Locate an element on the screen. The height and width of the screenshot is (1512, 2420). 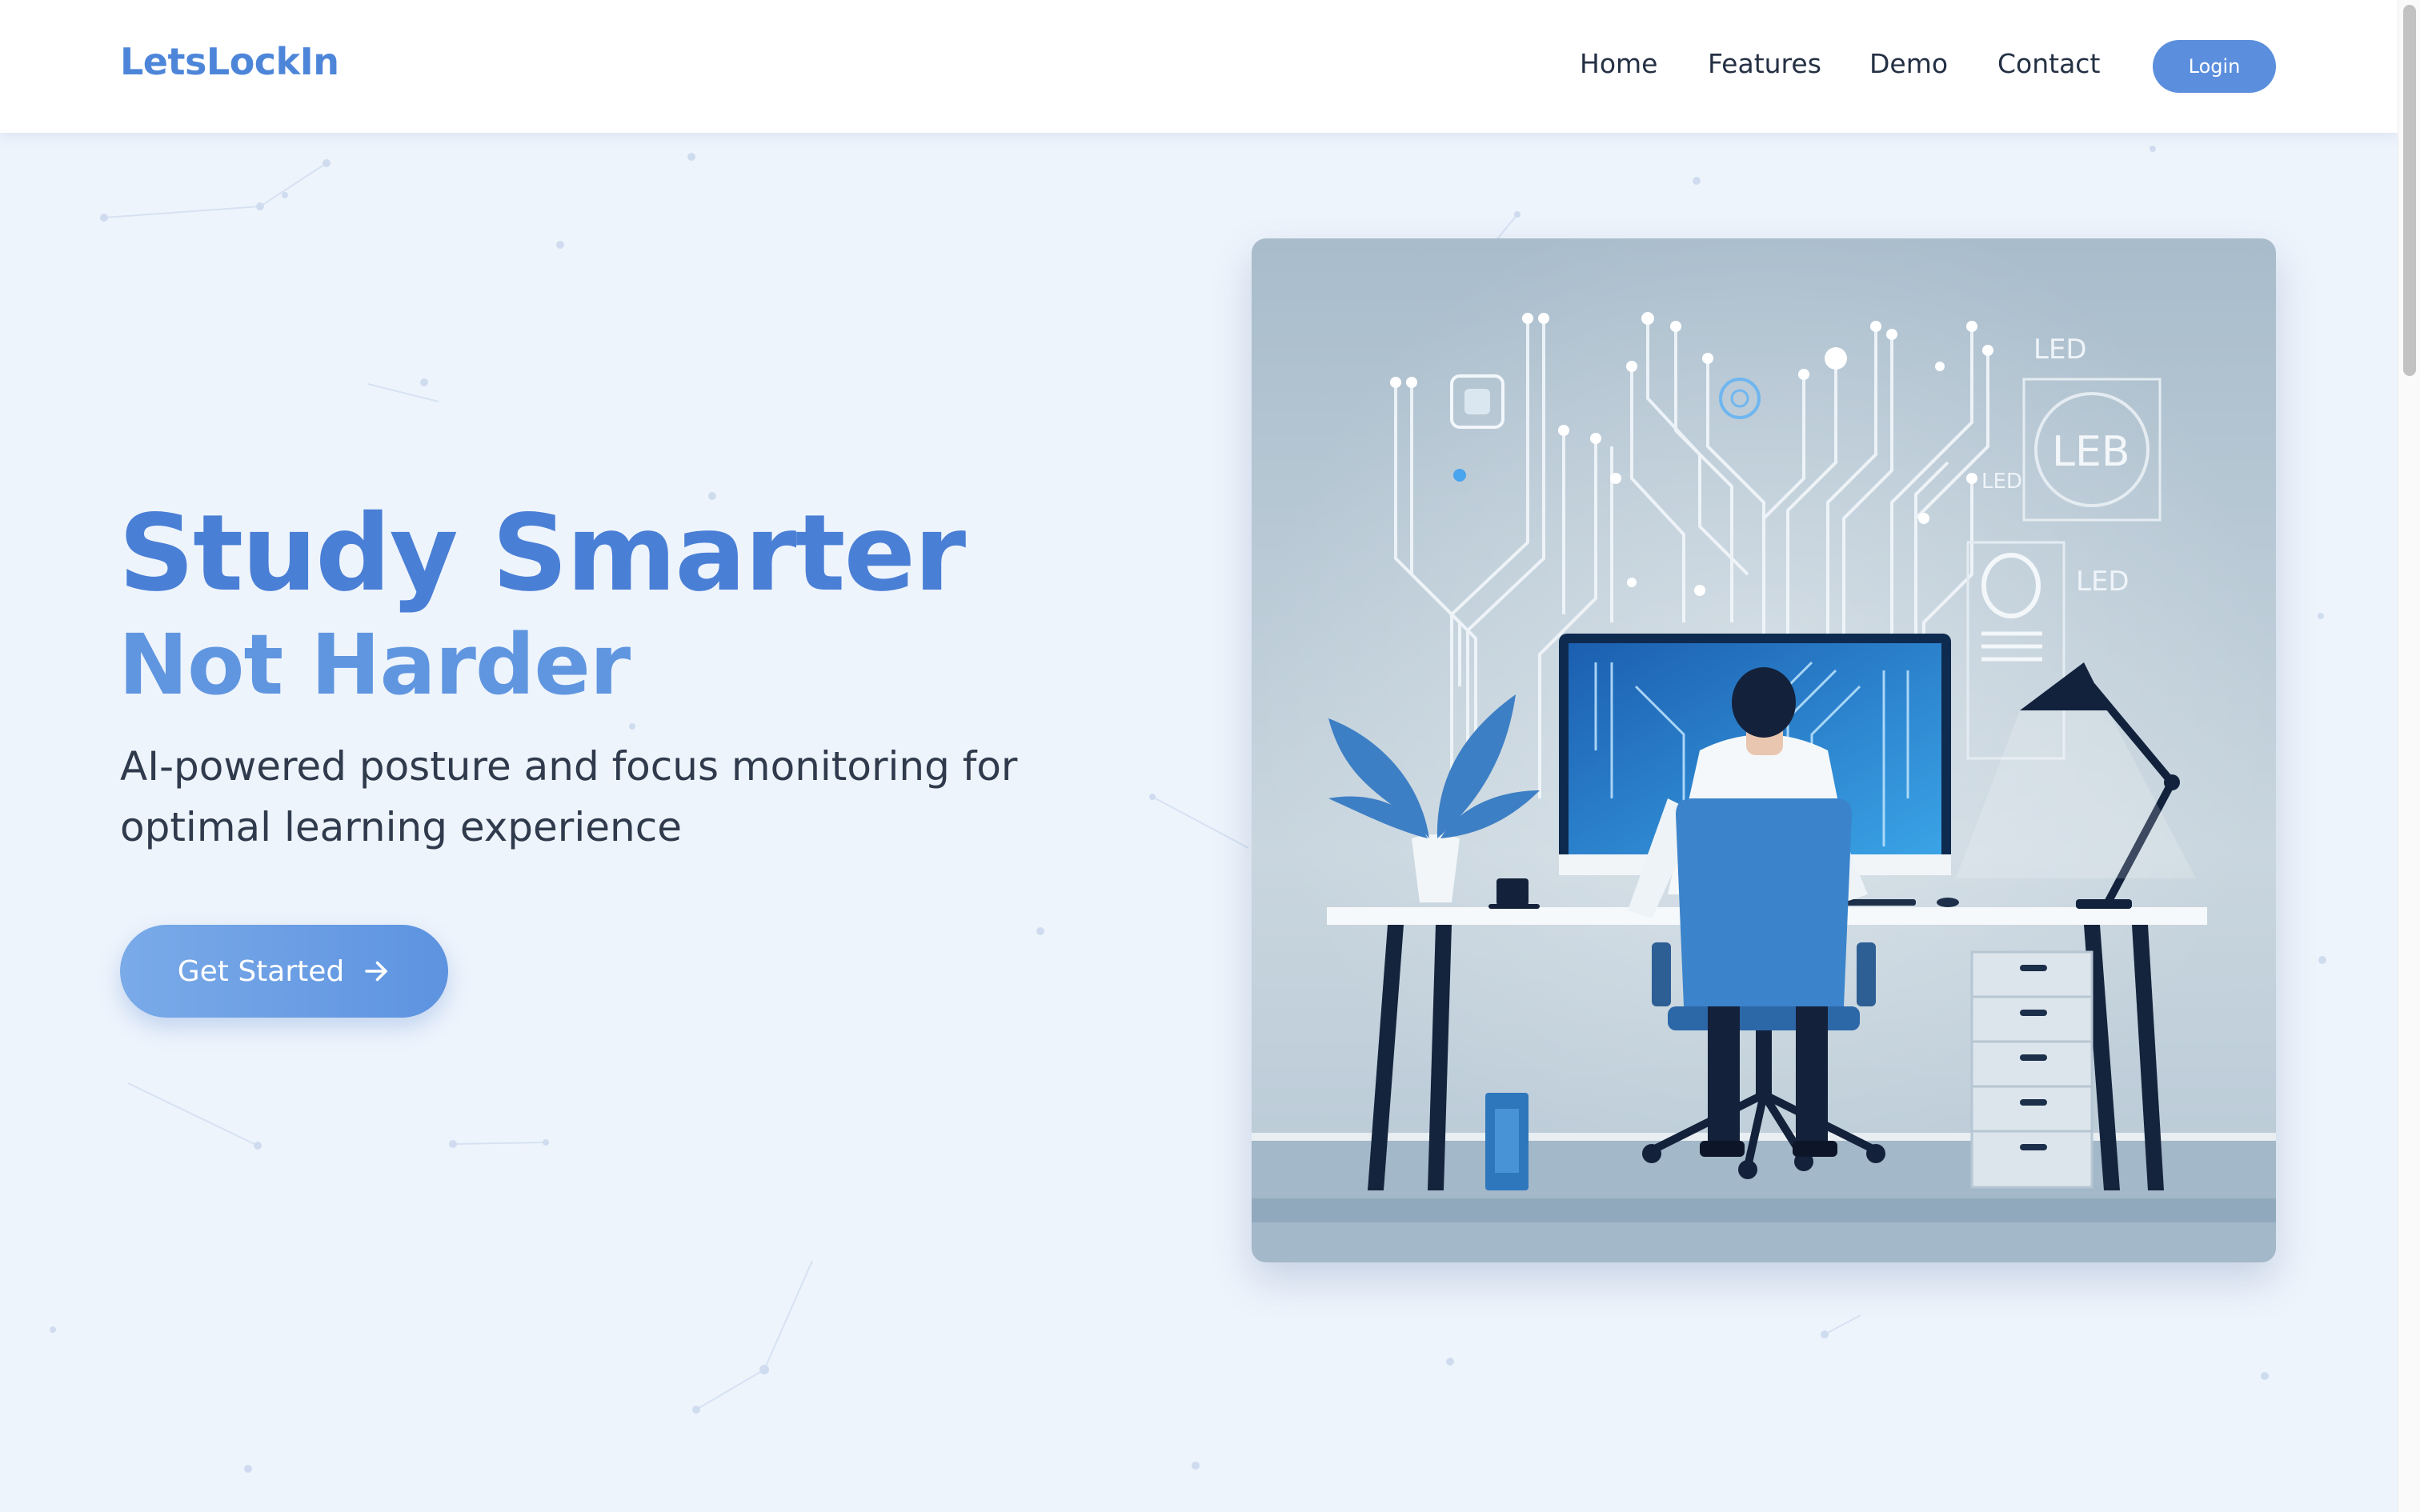
hero-subtitle: Not Harder is located at coordinates (374, 665).